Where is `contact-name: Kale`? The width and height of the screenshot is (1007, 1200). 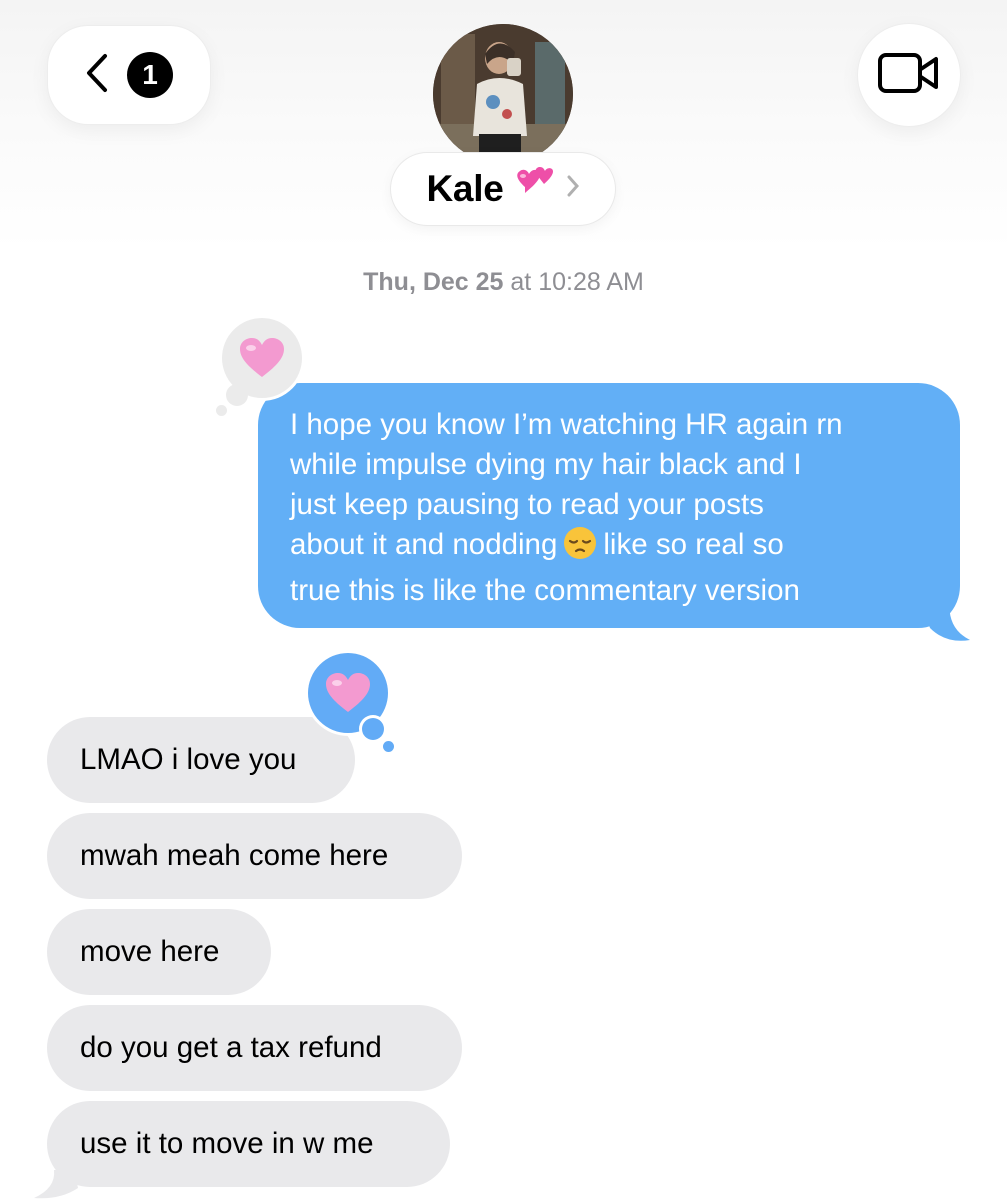 contact-name: Kale is located at coordinates (465, 188).